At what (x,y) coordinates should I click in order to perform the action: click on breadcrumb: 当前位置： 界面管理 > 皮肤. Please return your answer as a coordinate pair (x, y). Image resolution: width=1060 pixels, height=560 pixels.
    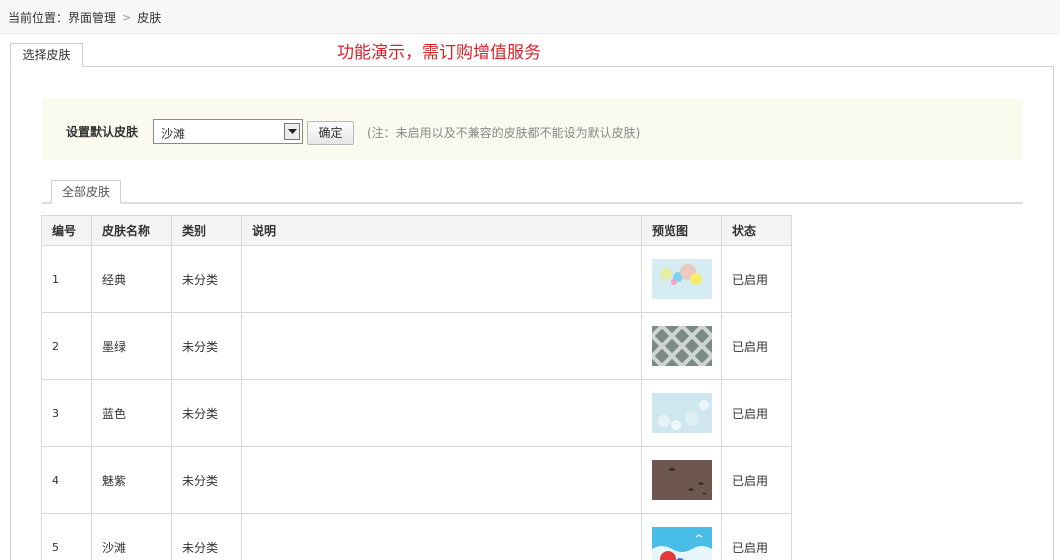
    Looking at the image, I should click on (84, 17).